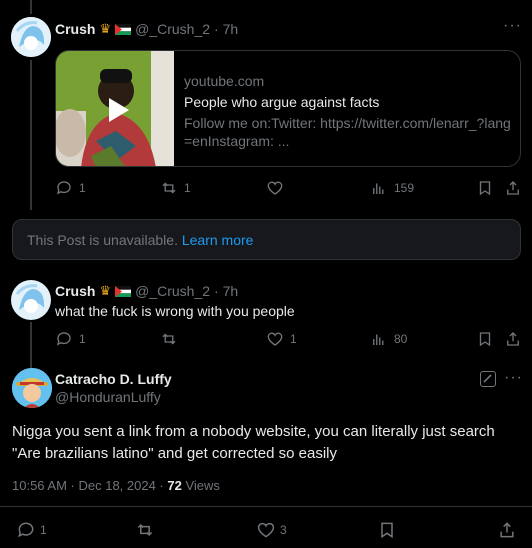 The image size is (532, 548). I want to click on main-author-handle: @HonduranLuffy, so click(108, 397).